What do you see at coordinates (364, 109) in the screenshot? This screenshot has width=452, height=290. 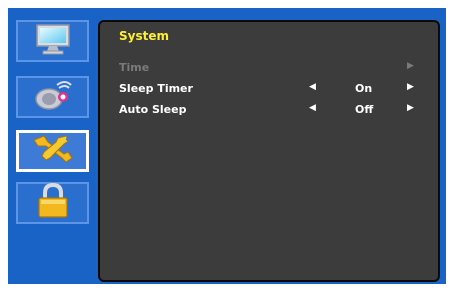 I see `row-value: Off` at bounding box center [364, 109].